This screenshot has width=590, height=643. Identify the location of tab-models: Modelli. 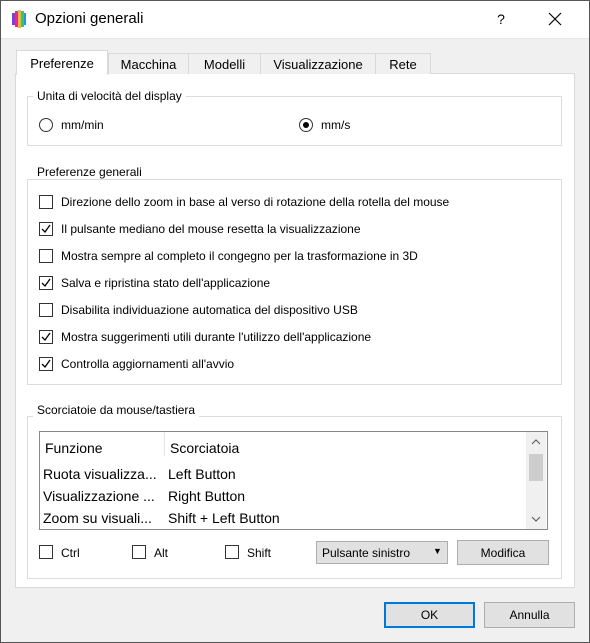
(224, 63).